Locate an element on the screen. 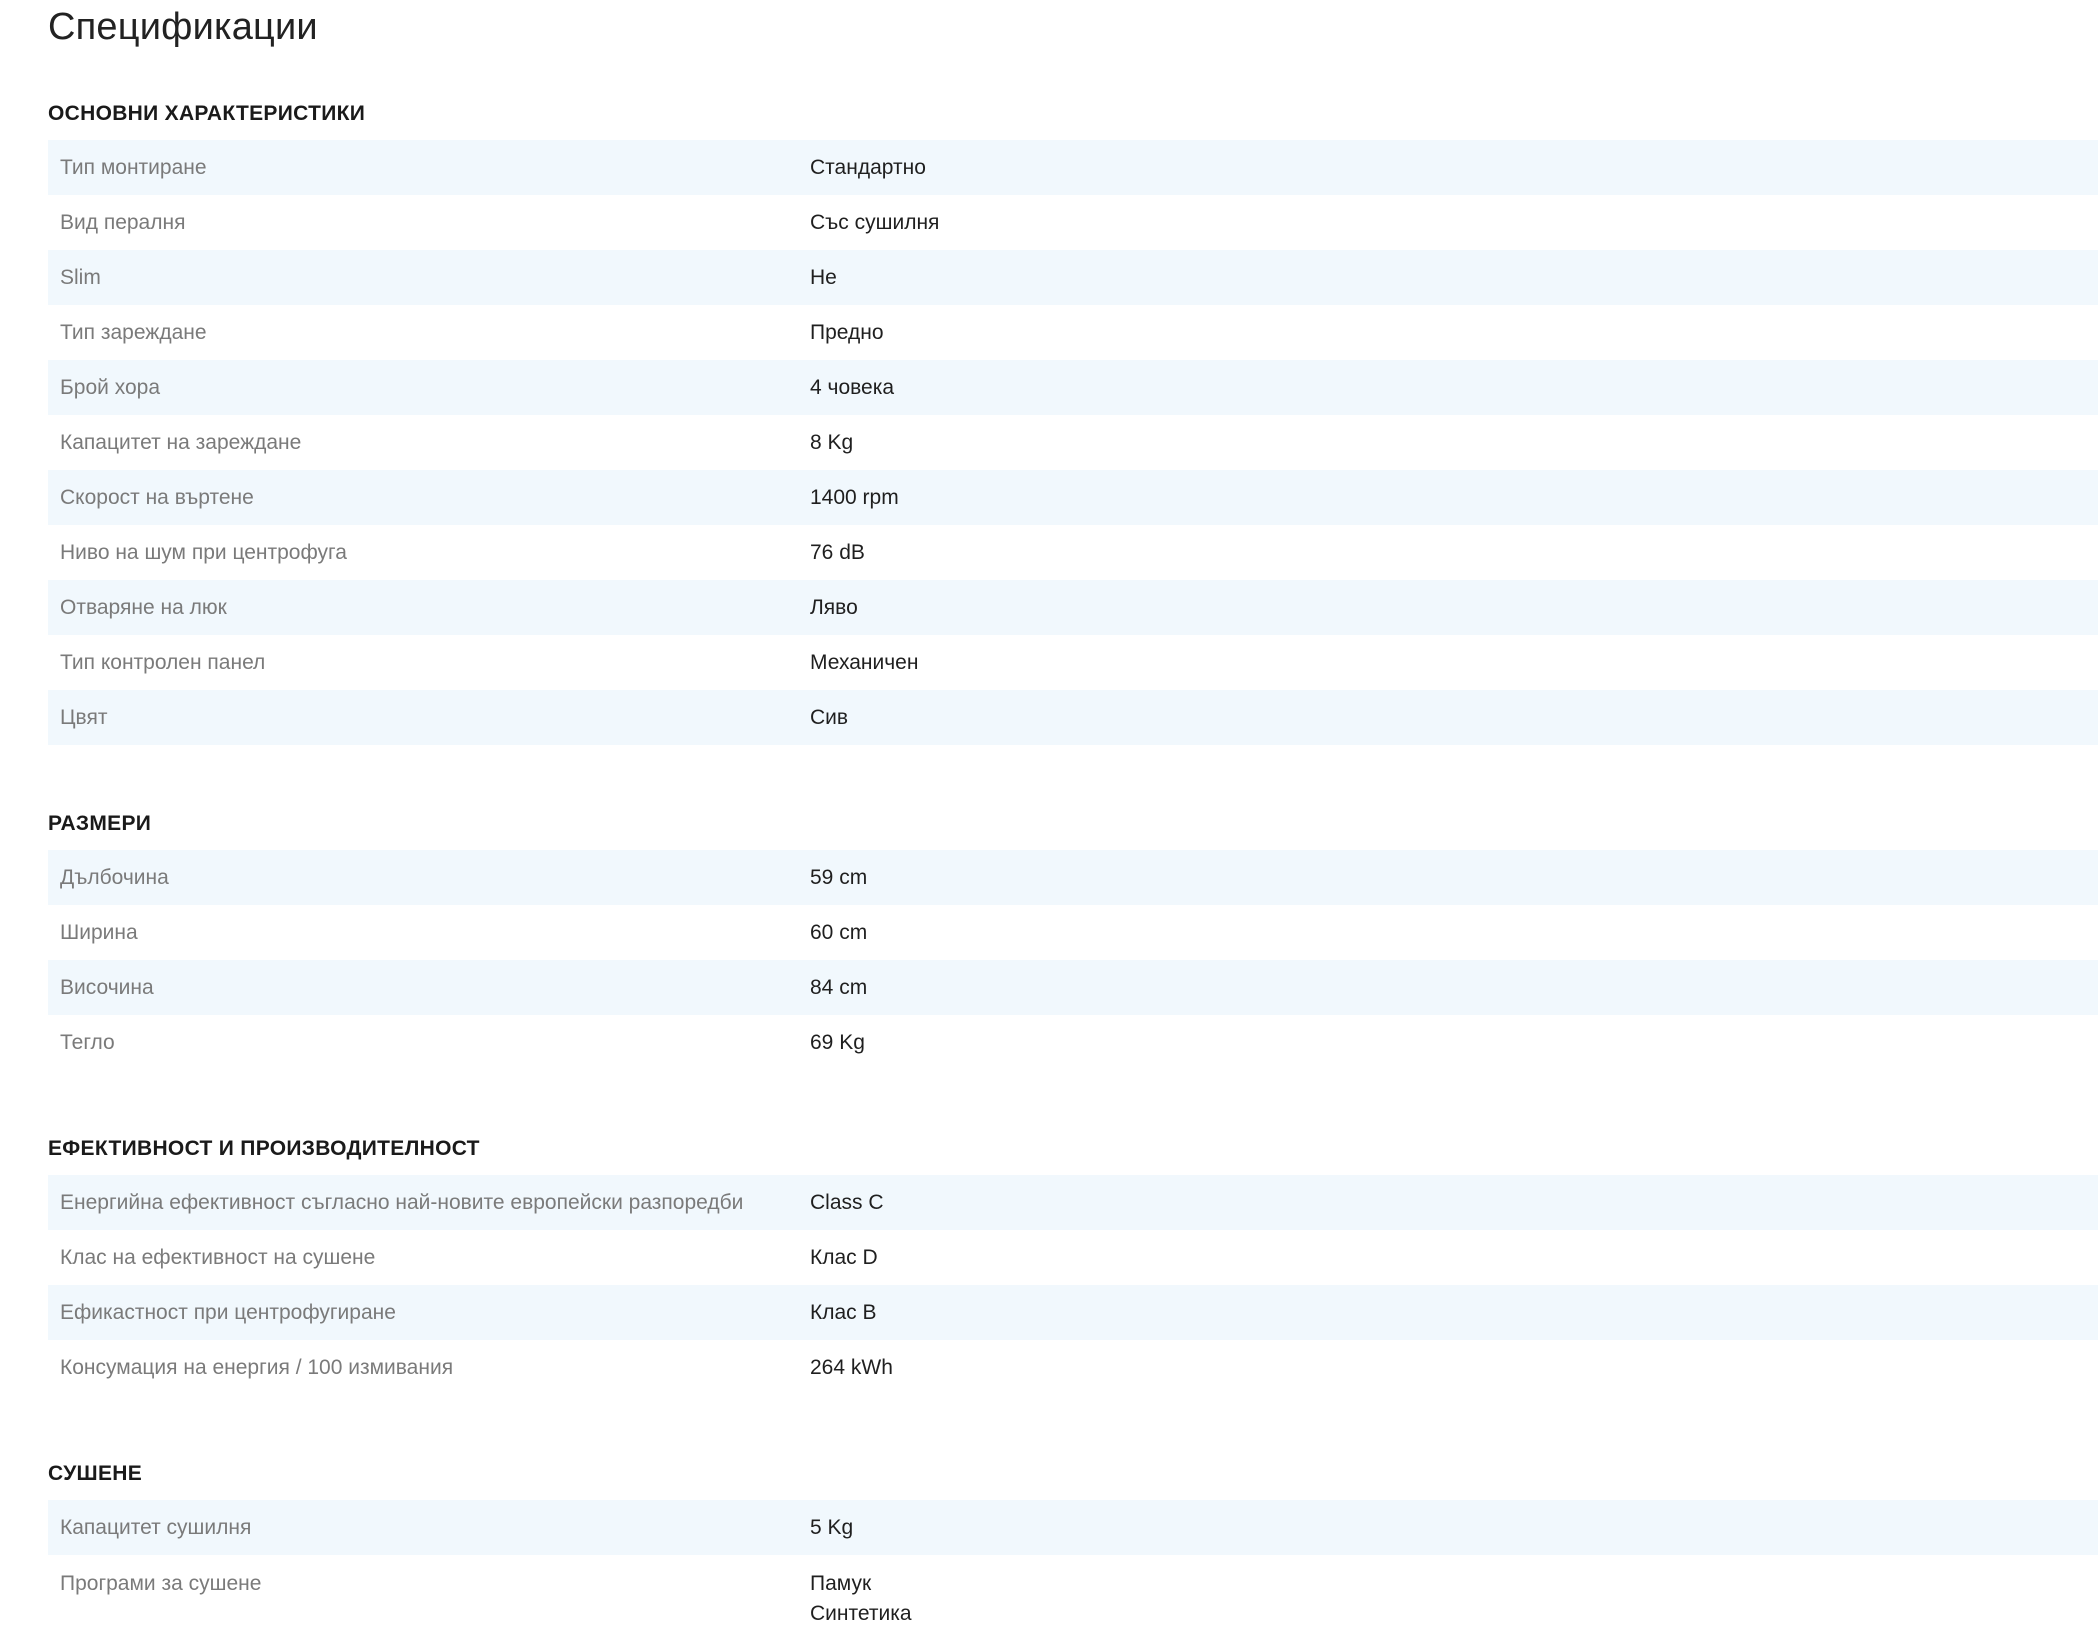 This screenshot has height=1645, width=2098. page-title: Спецификации is located at coordinates (183, 27).